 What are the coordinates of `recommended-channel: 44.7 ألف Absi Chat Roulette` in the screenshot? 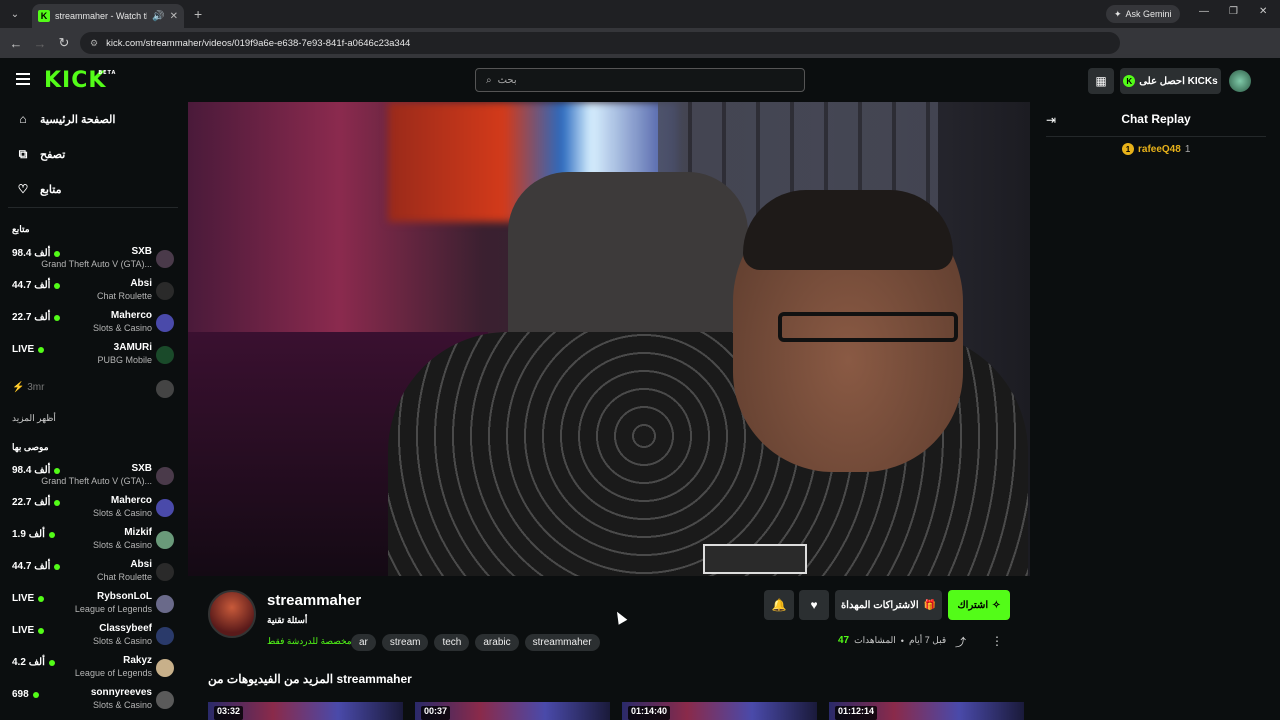 It's located at (94, 574).